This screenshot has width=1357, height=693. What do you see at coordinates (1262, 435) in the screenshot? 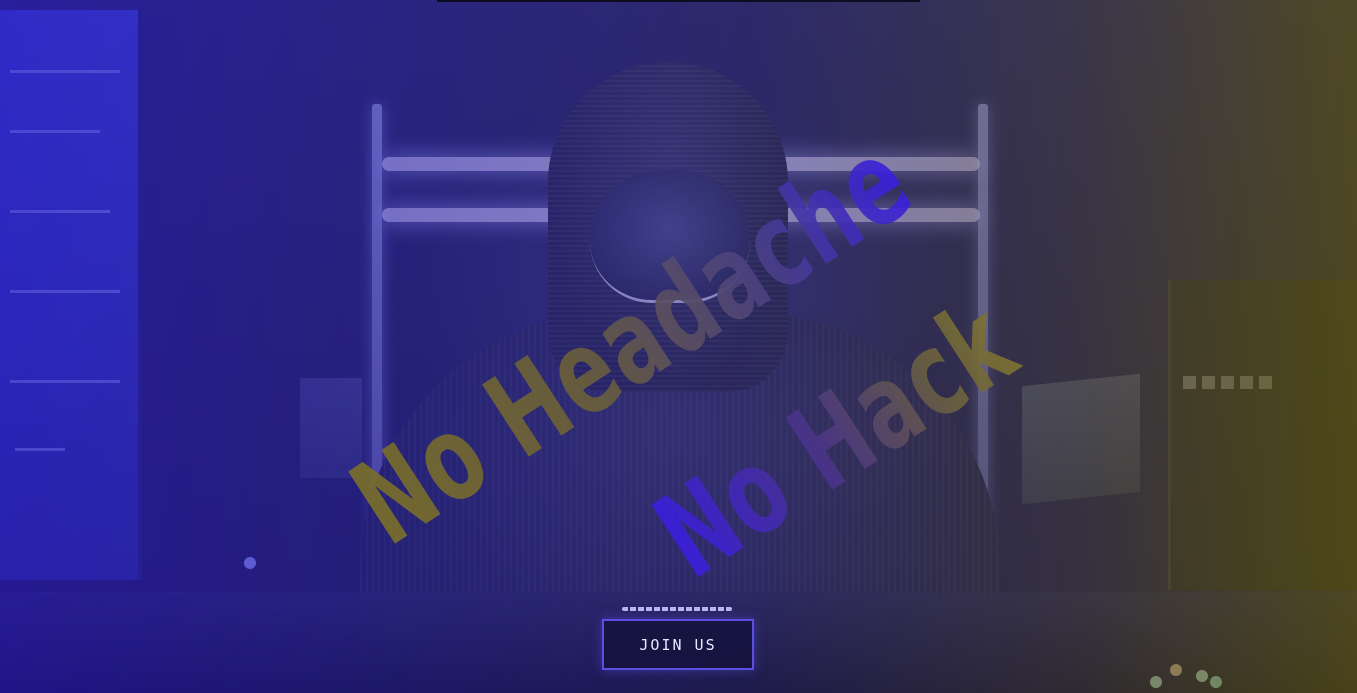
I see `background-monitor-right` at bounding box center [1262, 435].